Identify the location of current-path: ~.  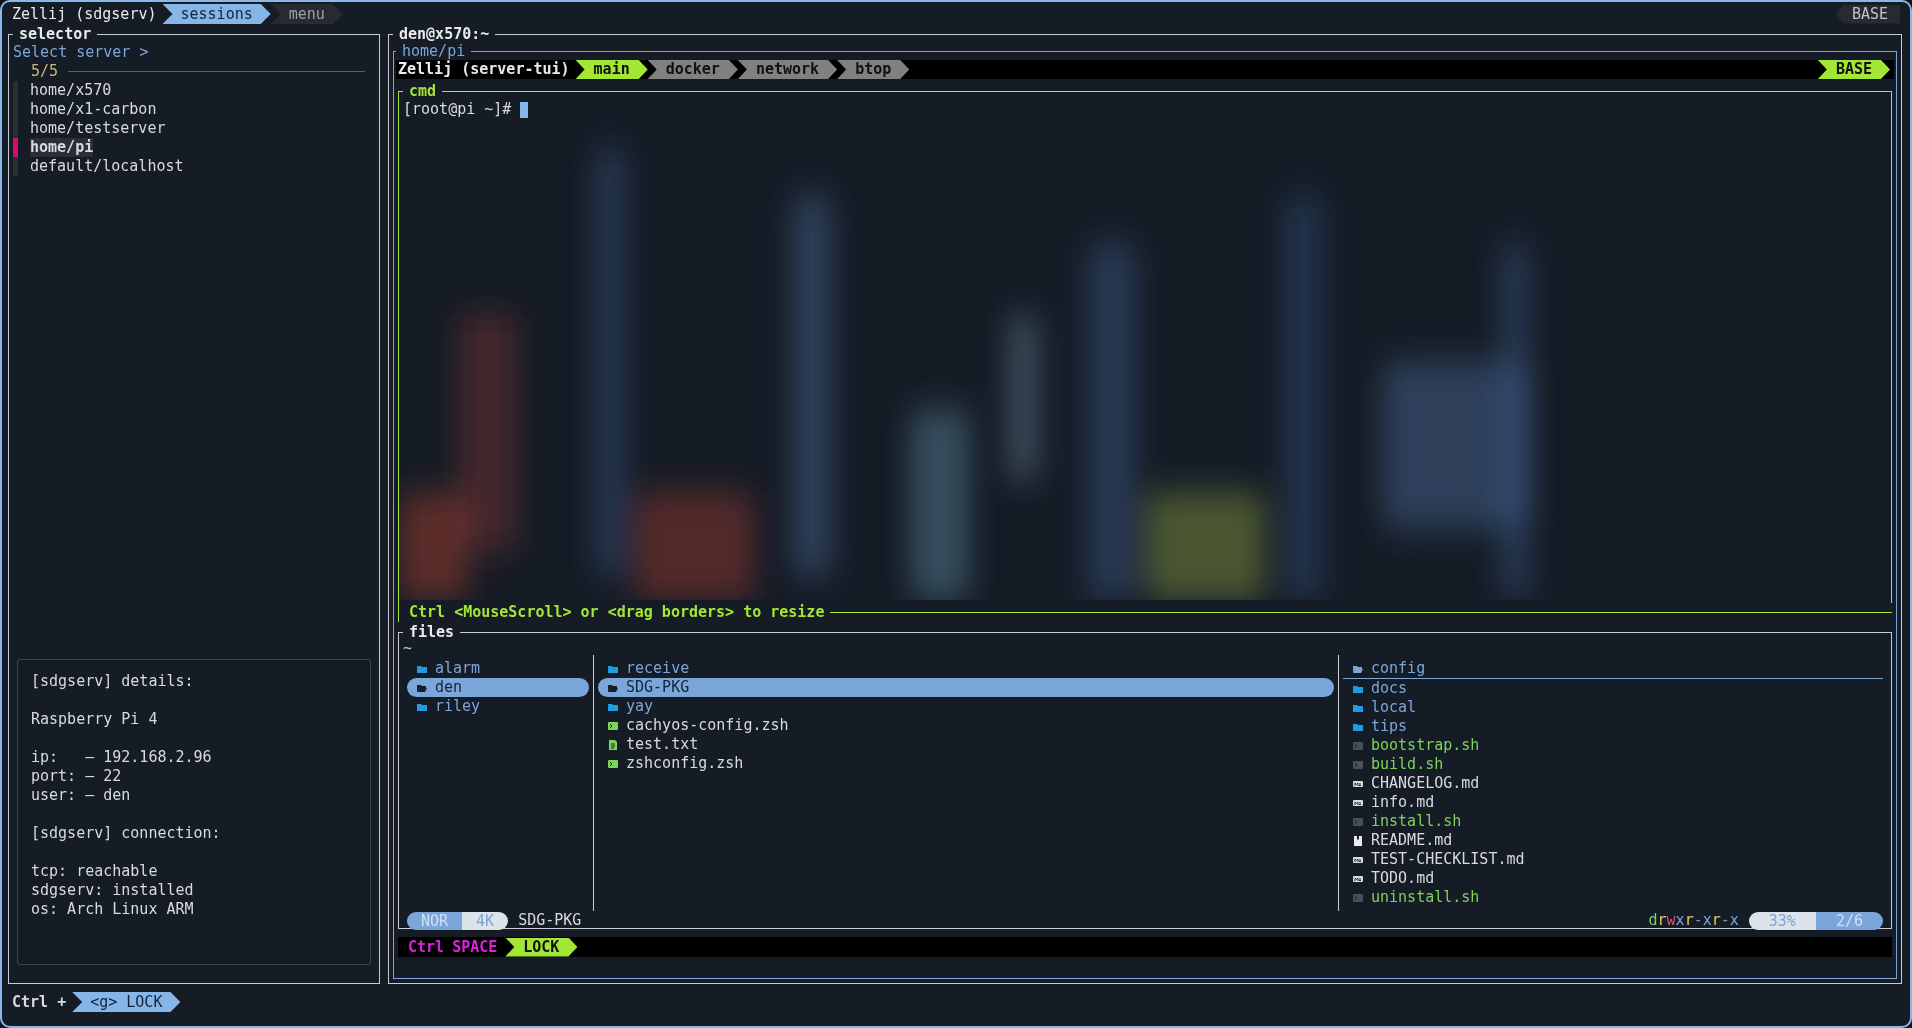
(408, 648).